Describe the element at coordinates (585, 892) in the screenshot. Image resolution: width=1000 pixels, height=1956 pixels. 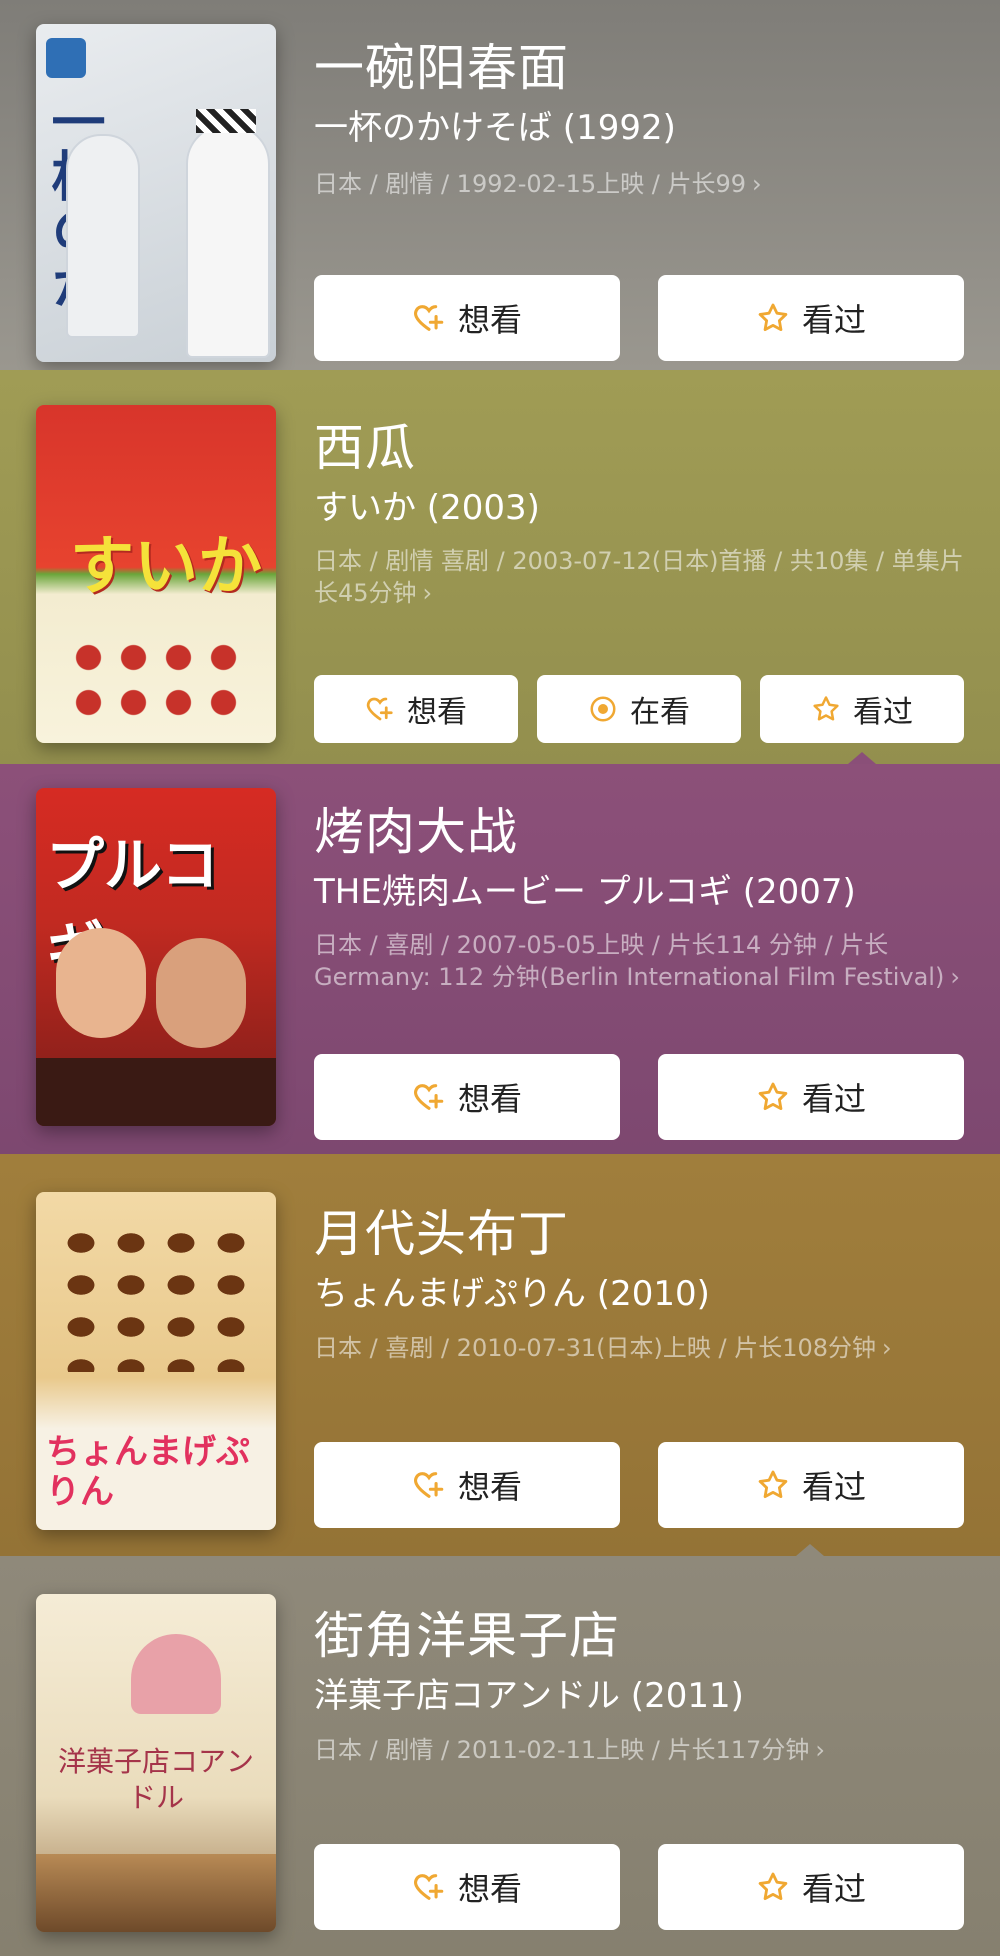
I see `movie-subtitle: THE焼肉ムービー プルコギ (2007)` at that location.